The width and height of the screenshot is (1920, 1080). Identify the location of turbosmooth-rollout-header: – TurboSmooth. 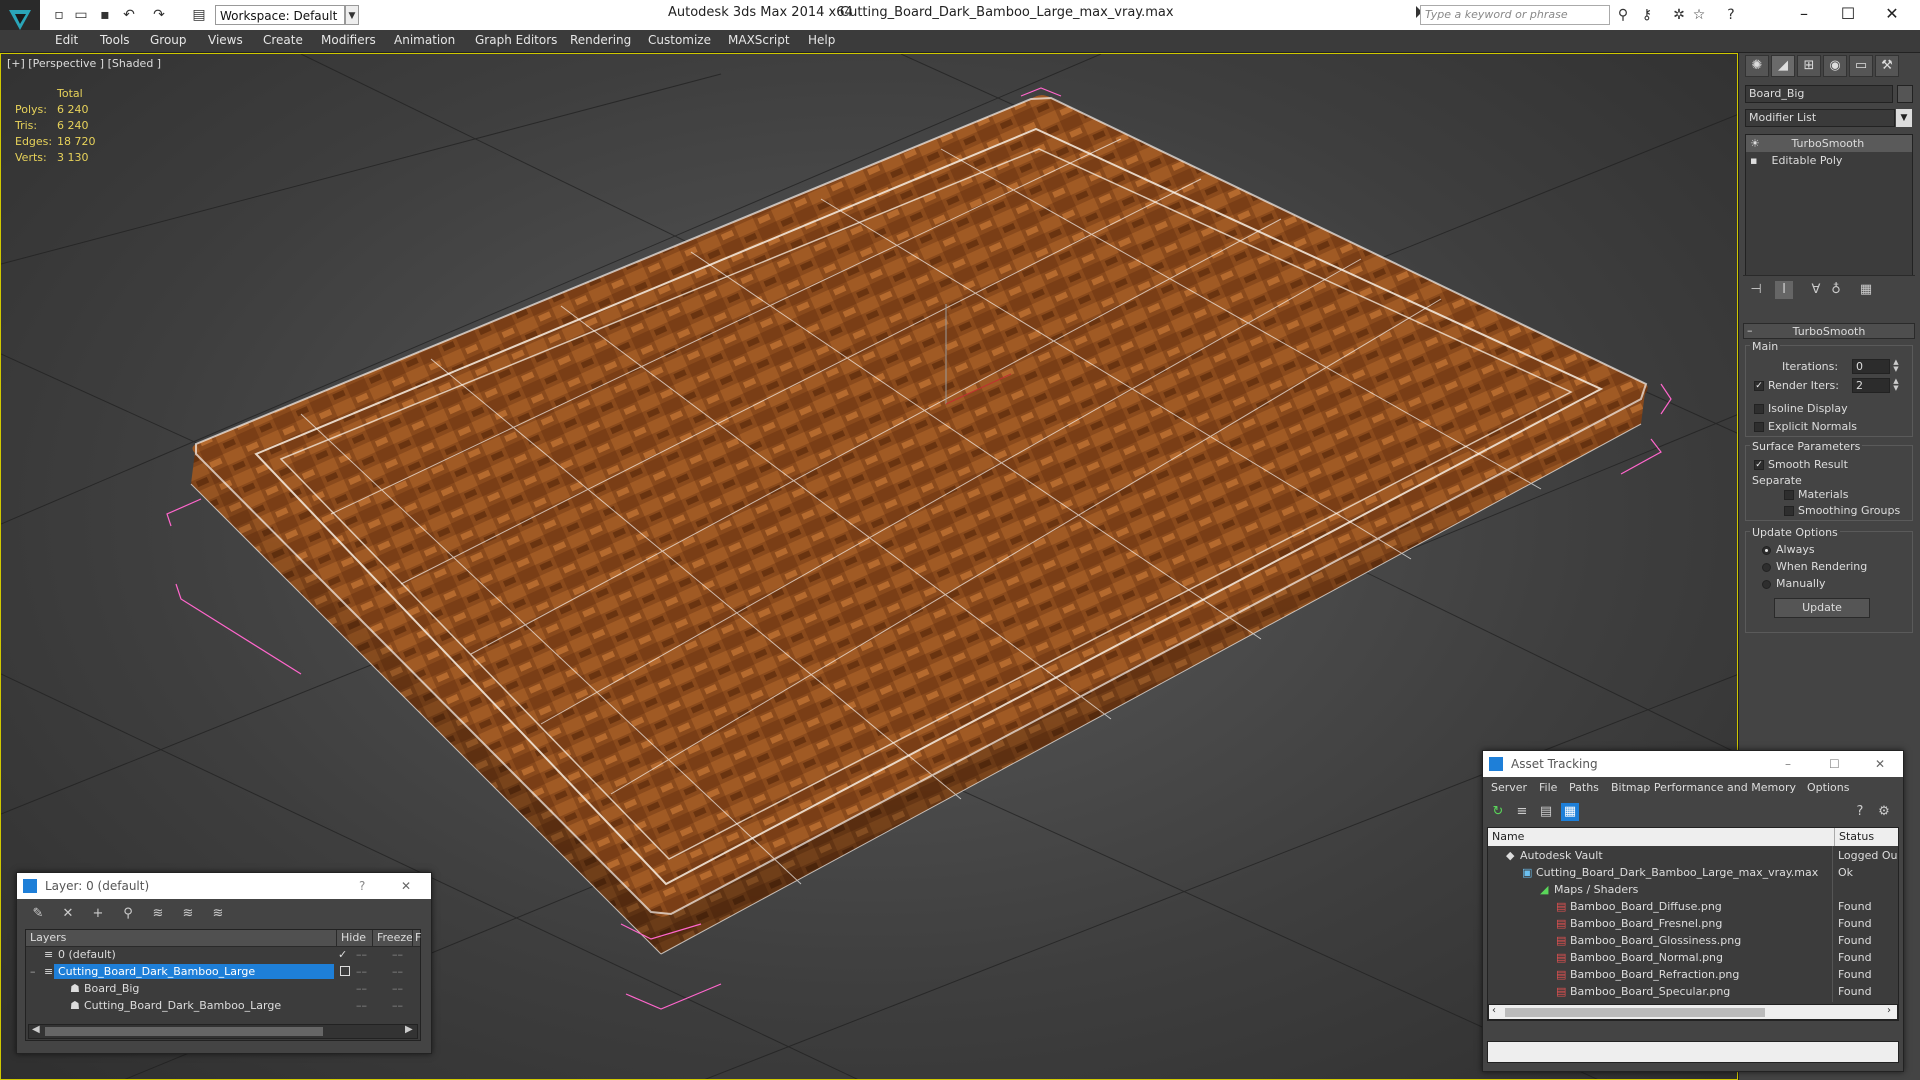
(1829, 331).